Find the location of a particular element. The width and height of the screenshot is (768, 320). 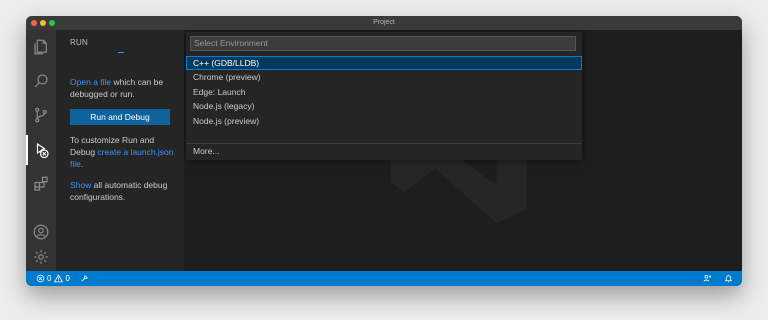

live-share-icon is located at coordinates (84, 278).